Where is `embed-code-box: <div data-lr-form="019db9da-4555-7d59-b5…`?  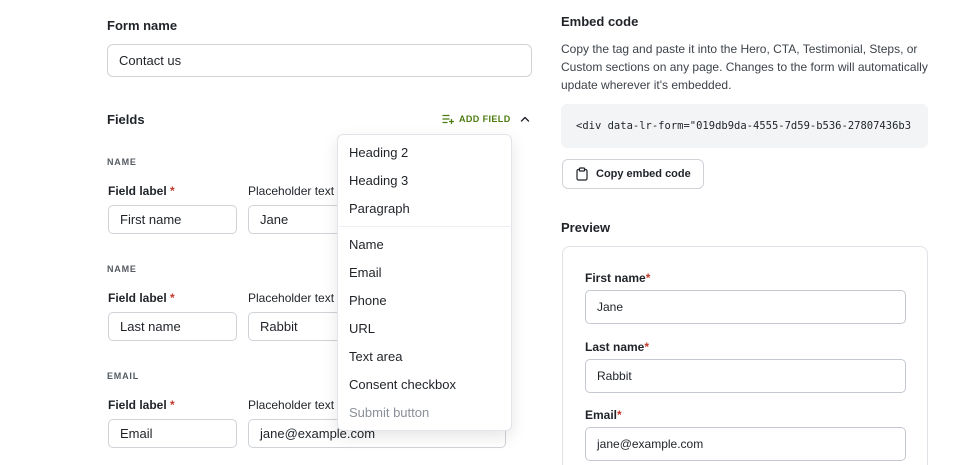 embed-code-box: <div data-lr-form="019db9da-4555-7d59-b5… is located at coordinates (744, 126).